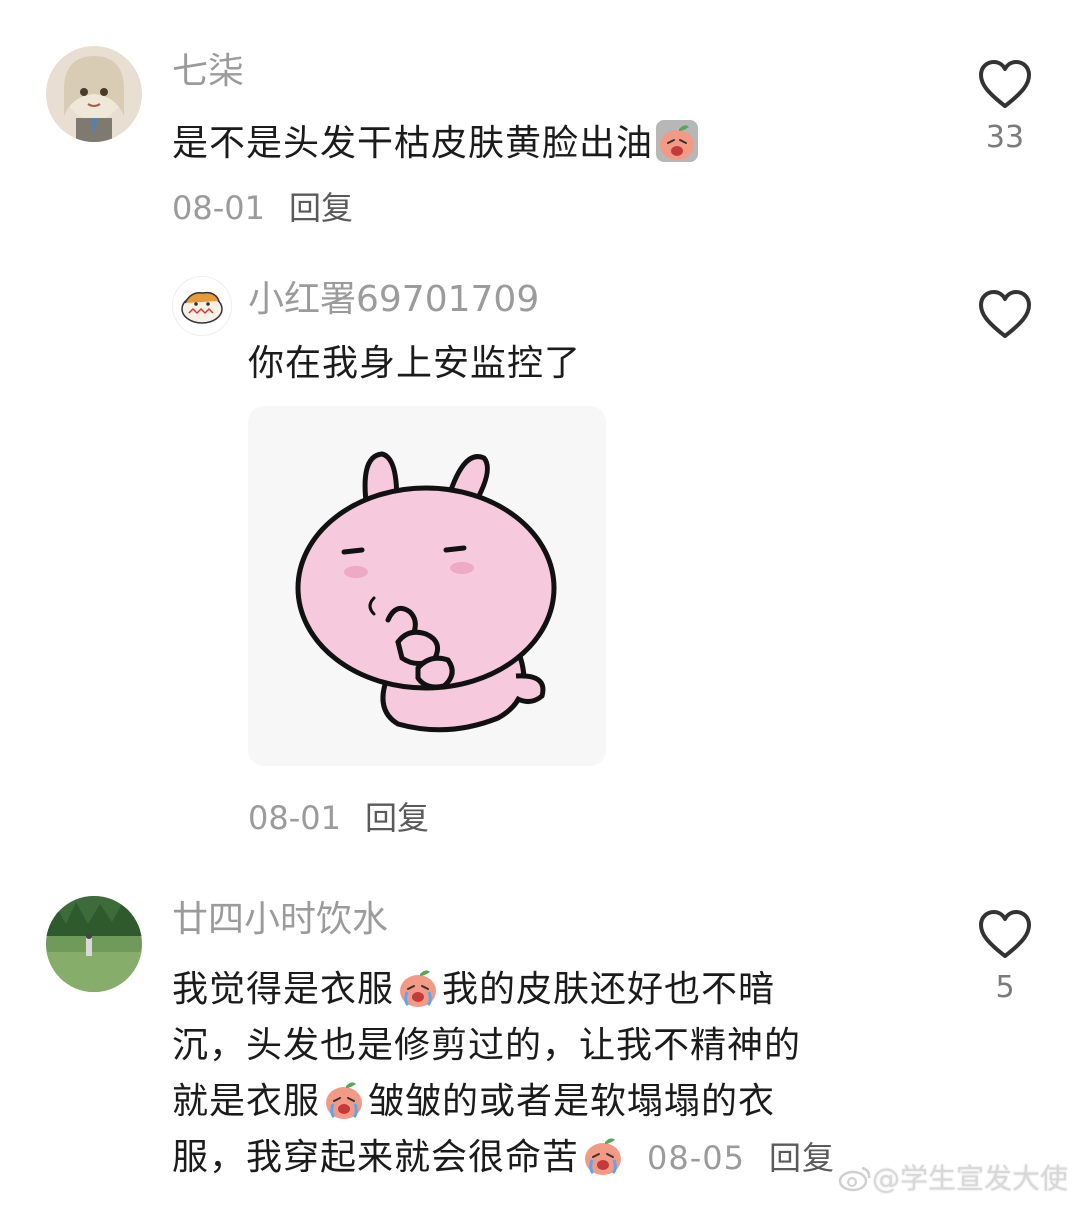  Describe the element at coordinates (283, 989) in the screenshot. I see `comment-text-segment: 我觉得是衣服` at that location.